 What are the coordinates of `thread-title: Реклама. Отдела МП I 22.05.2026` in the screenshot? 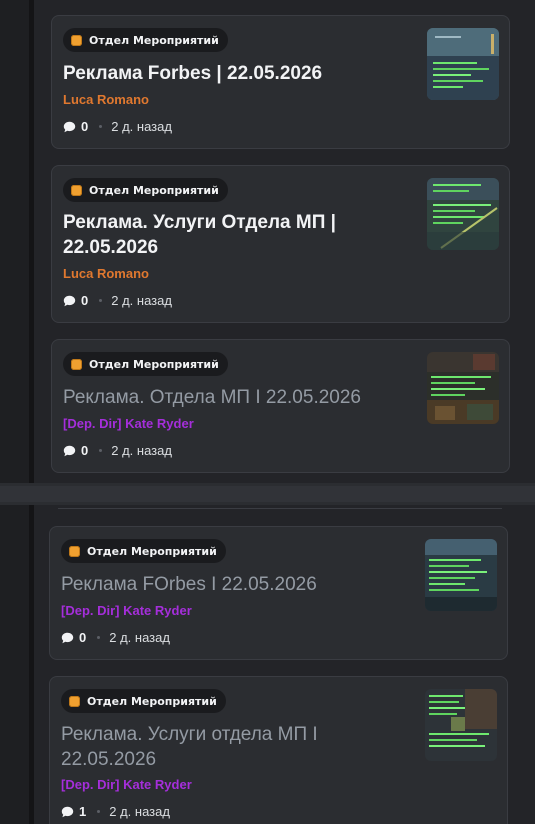 It's located at (237, 397).